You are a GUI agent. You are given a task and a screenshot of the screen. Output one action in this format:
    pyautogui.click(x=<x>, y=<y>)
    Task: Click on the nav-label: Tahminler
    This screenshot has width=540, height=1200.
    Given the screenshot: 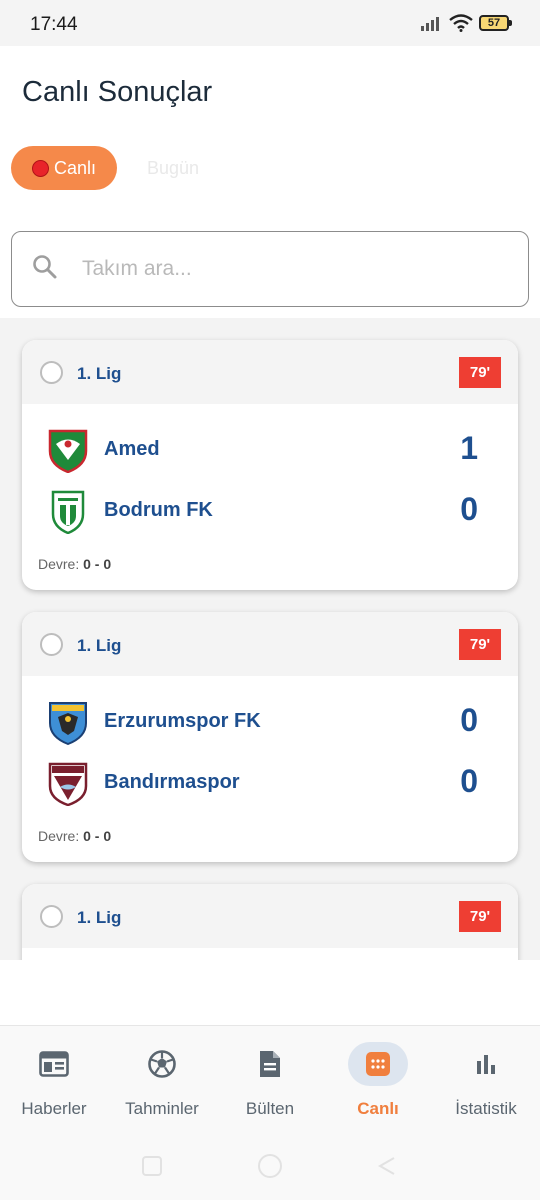 What is the action you would take?
    pyautogui.click(x=162, y=1108)
    